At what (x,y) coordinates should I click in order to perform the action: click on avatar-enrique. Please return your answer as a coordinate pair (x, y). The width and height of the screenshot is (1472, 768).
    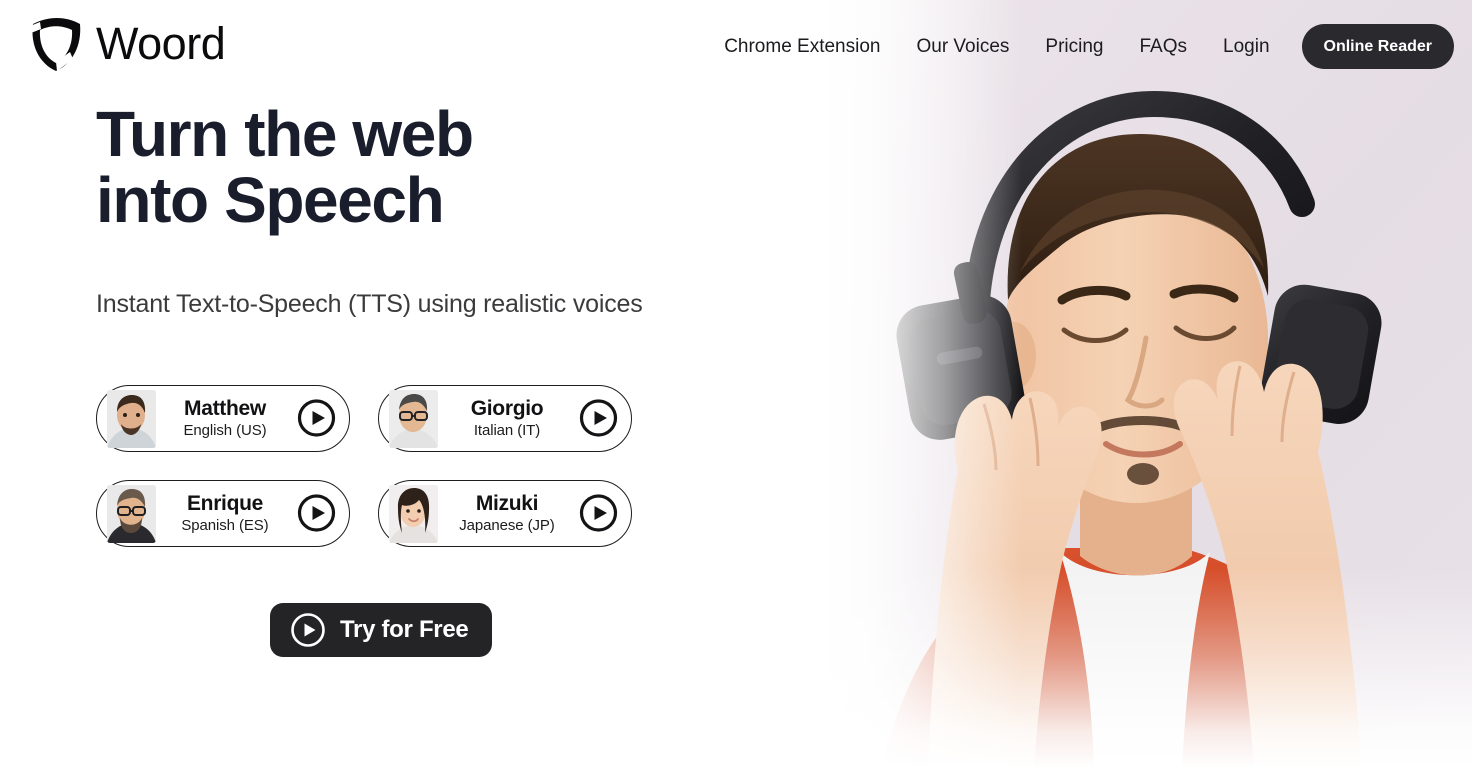
    Looking at the image, I should click on (131, 513).